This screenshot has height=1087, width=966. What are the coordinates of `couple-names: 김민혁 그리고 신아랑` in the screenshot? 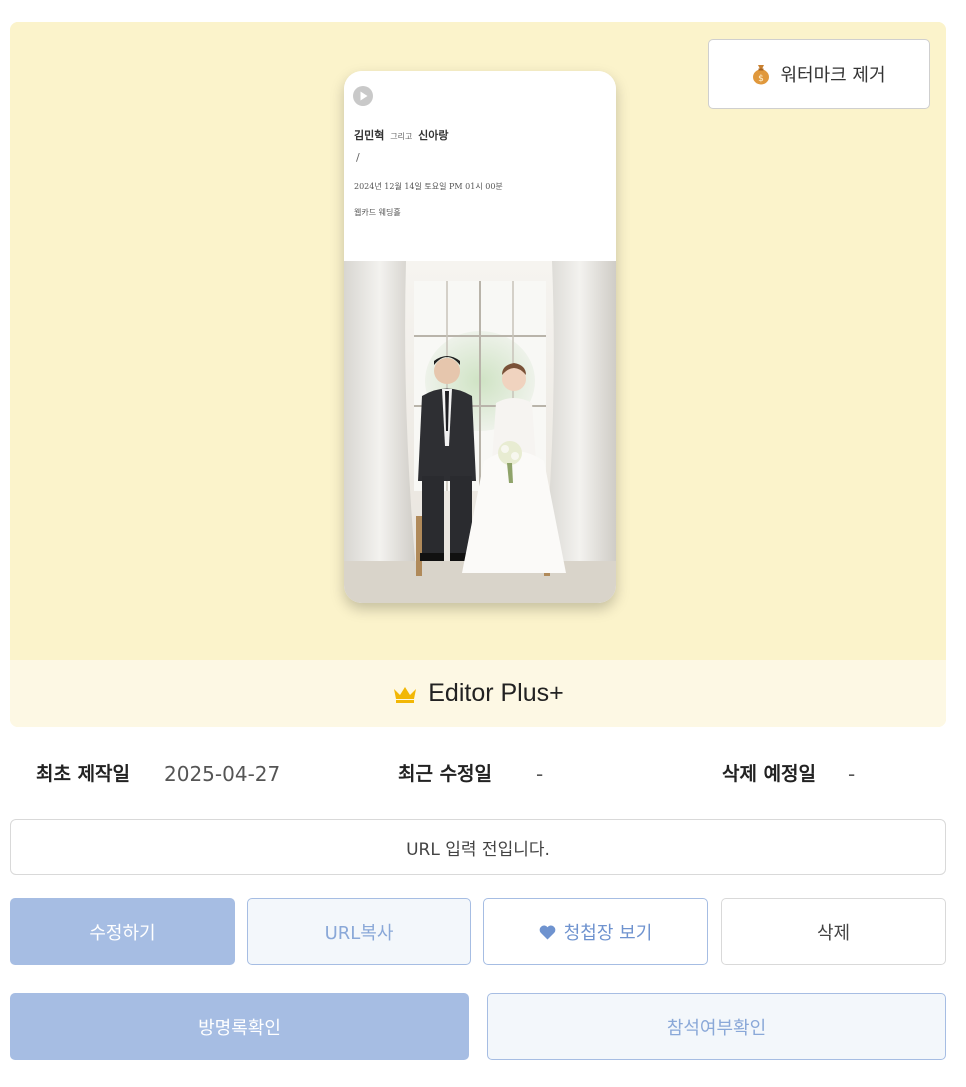 It's located at (401, 135).